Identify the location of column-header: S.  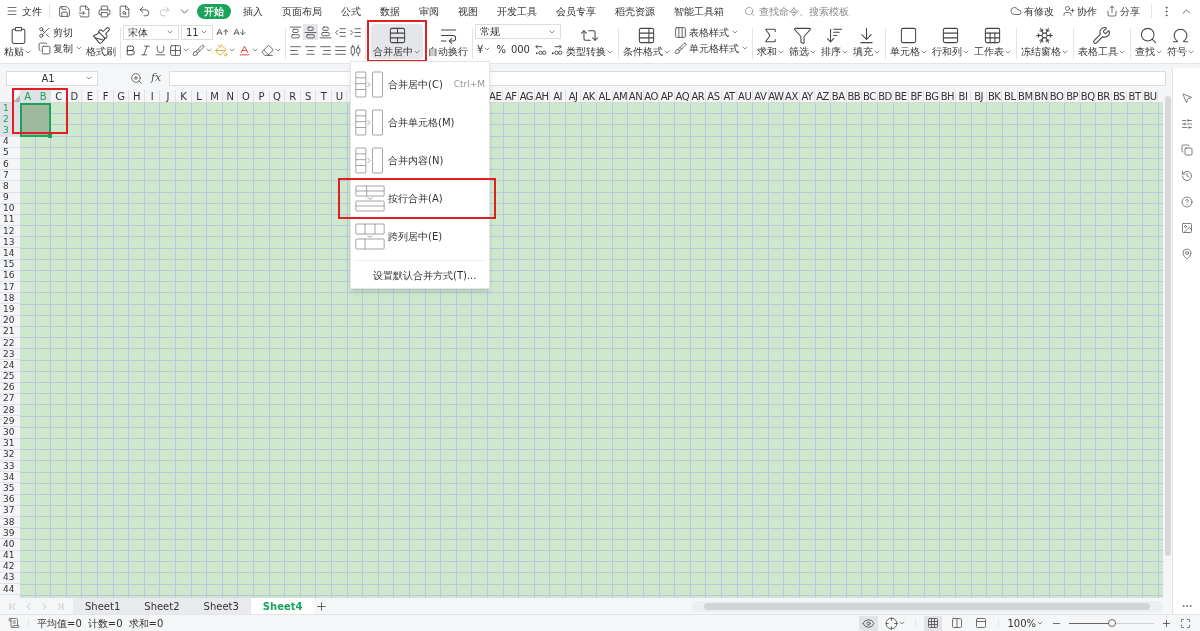
(308, 96).